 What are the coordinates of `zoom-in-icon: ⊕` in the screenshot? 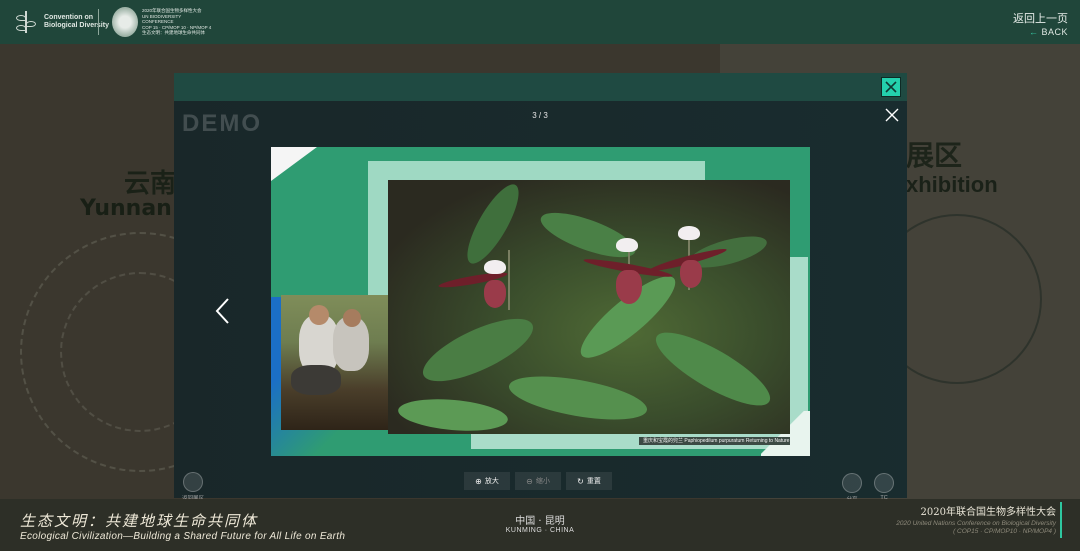 It's located at (478, 481).